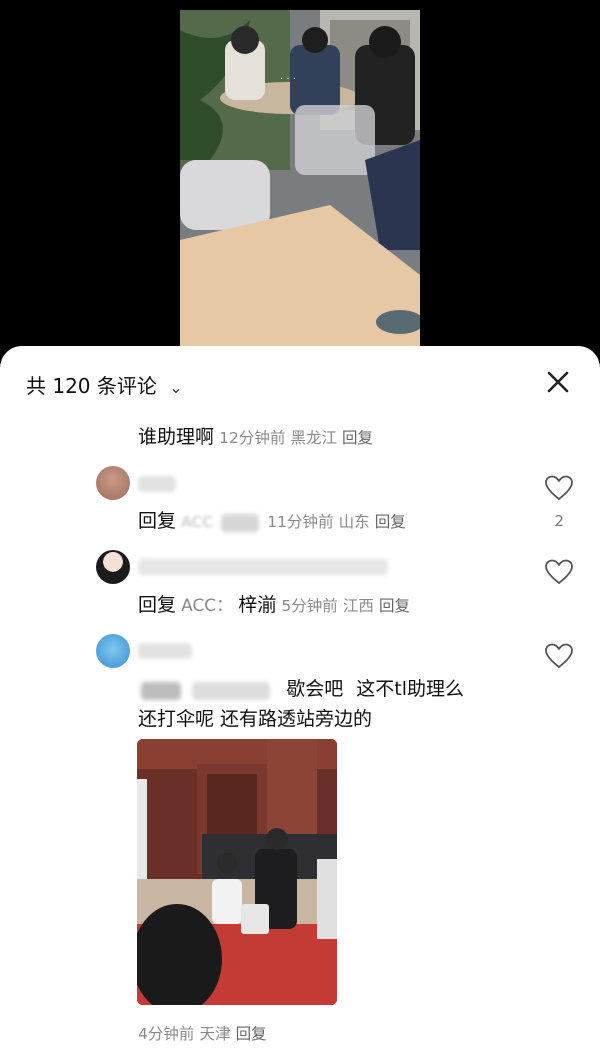  I want to click on comment-row: 还打伞呢 还有路透站旁边的, so click(255, 717).